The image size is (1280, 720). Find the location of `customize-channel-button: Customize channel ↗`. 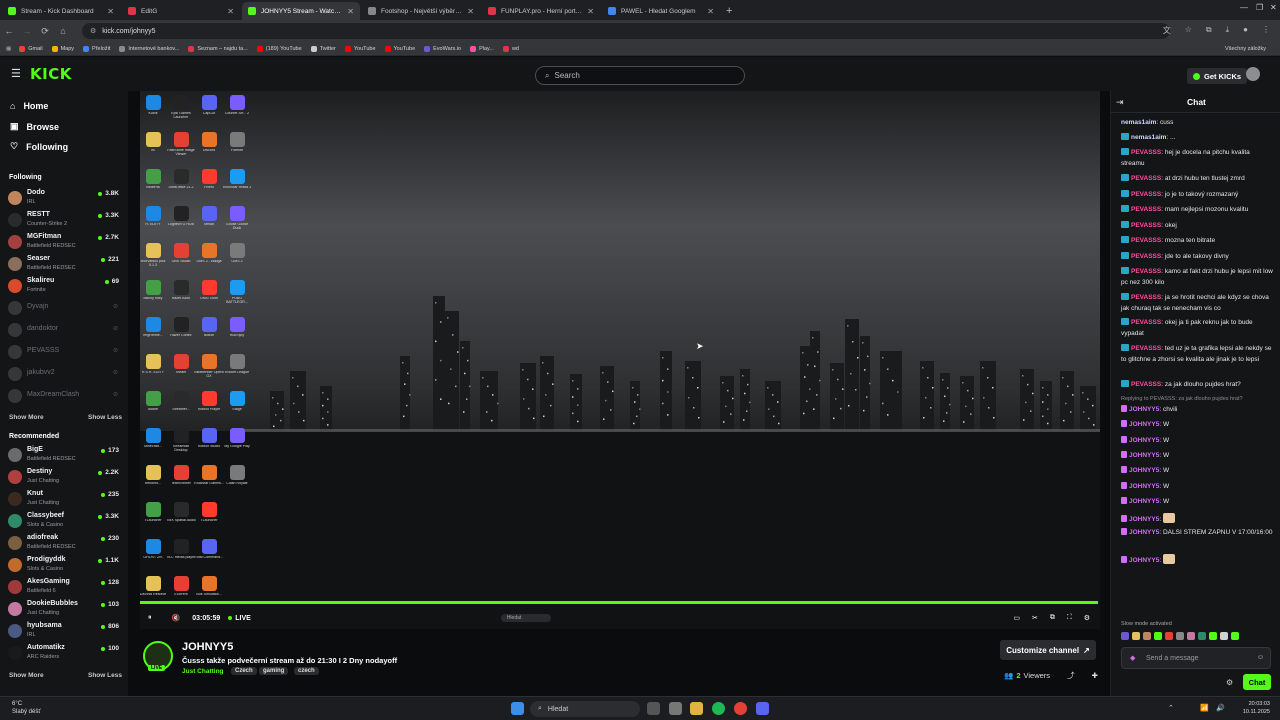

customize-channel-button: Customize channel ↗ is located at coordinates (1048, 650).